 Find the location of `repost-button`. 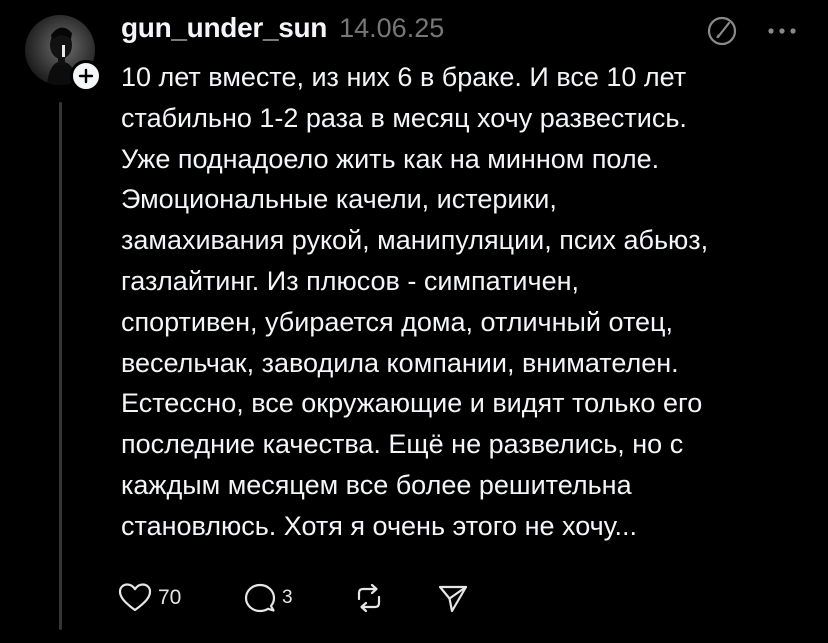

repost-button is located at coordinates (369, 598).